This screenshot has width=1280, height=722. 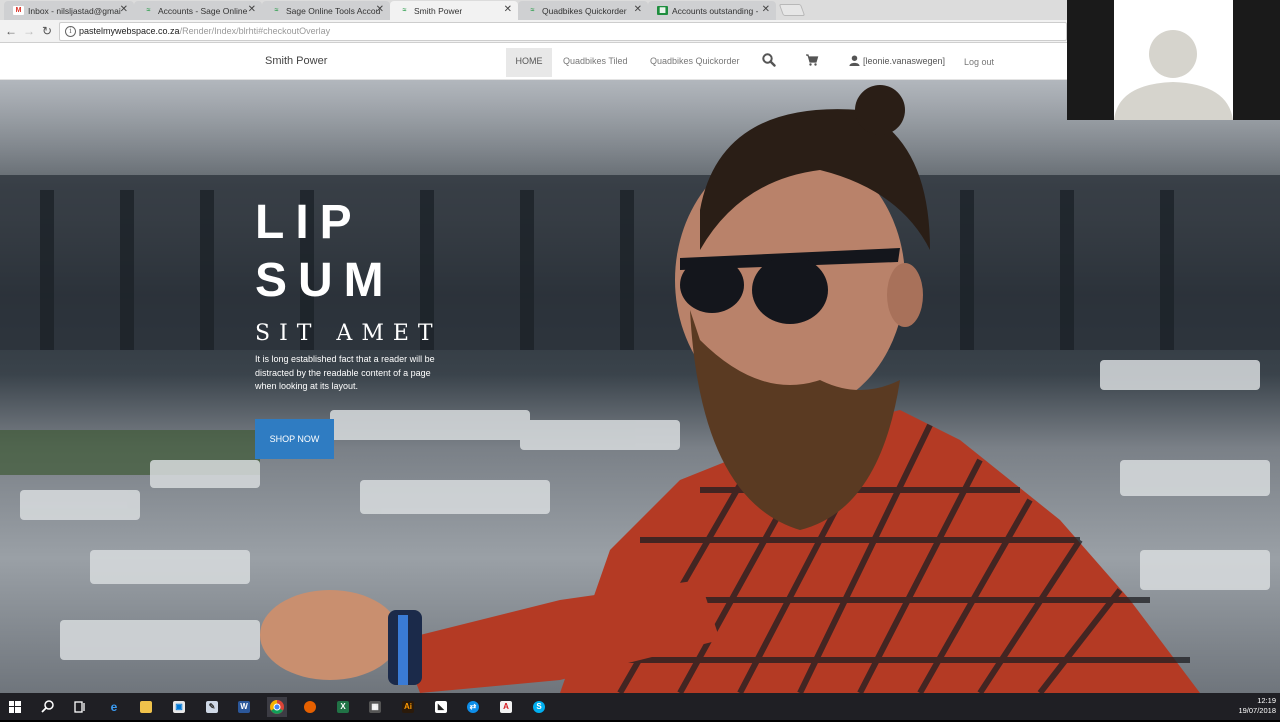 What do you see at coordinates (70, 31) in the screenshot?
I see `info-icon: i` at bounding box center [70, 31].